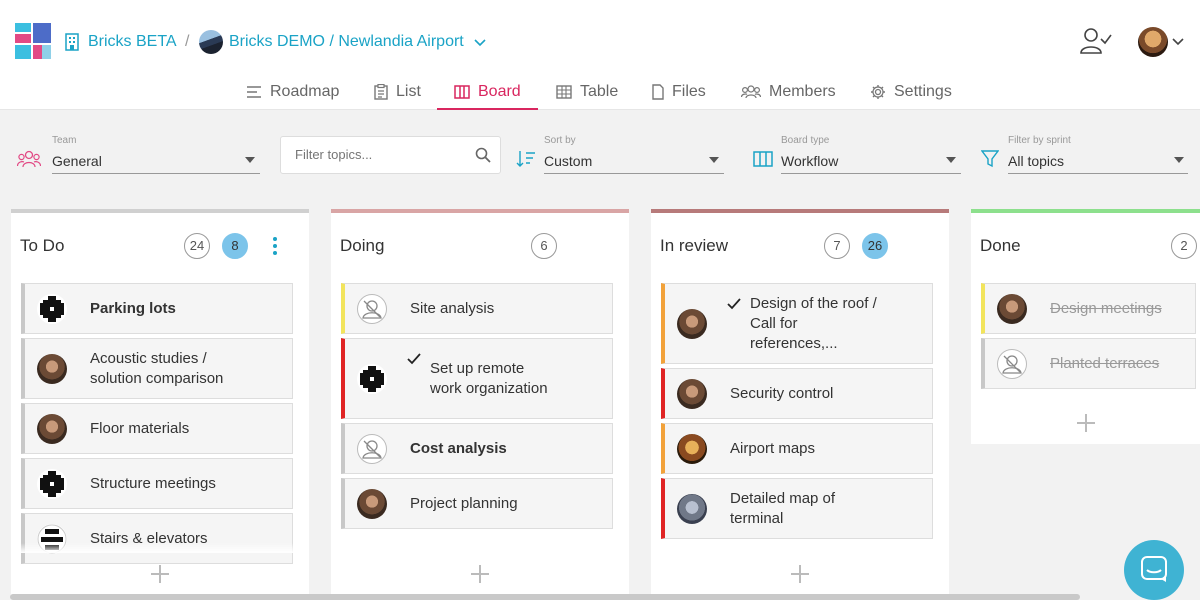 The width and height of the screenshot is (1200, 600). What do you see at coordinates (1105, 363) in the screenshot?
I see `topic-title: Planted terraces` at bounding box center [1105, 363].